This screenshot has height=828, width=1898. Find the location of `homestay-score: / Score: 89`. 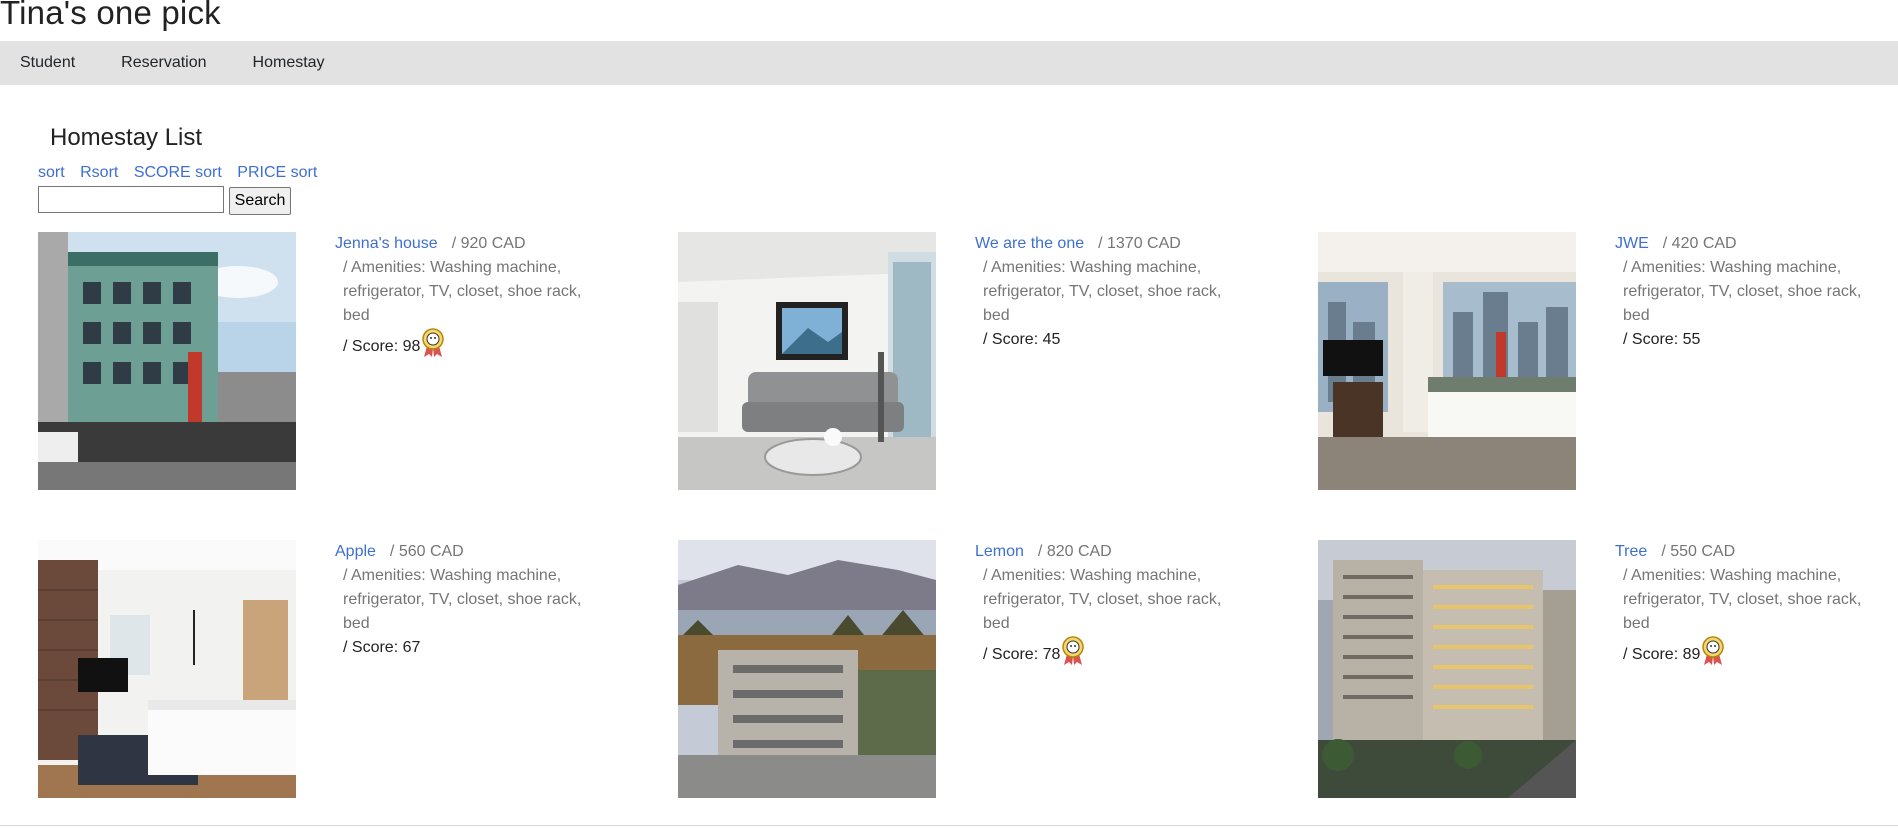

homestay-score: / Score: 89 is located at coordinates (1662, 655).